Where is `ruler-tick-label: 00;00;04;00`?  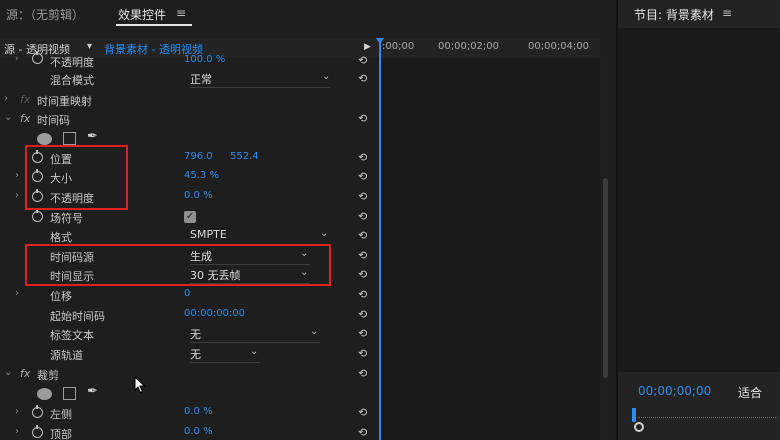
ruler-tick-label: 00;00;04;00 is located at coordinates (559, 46).